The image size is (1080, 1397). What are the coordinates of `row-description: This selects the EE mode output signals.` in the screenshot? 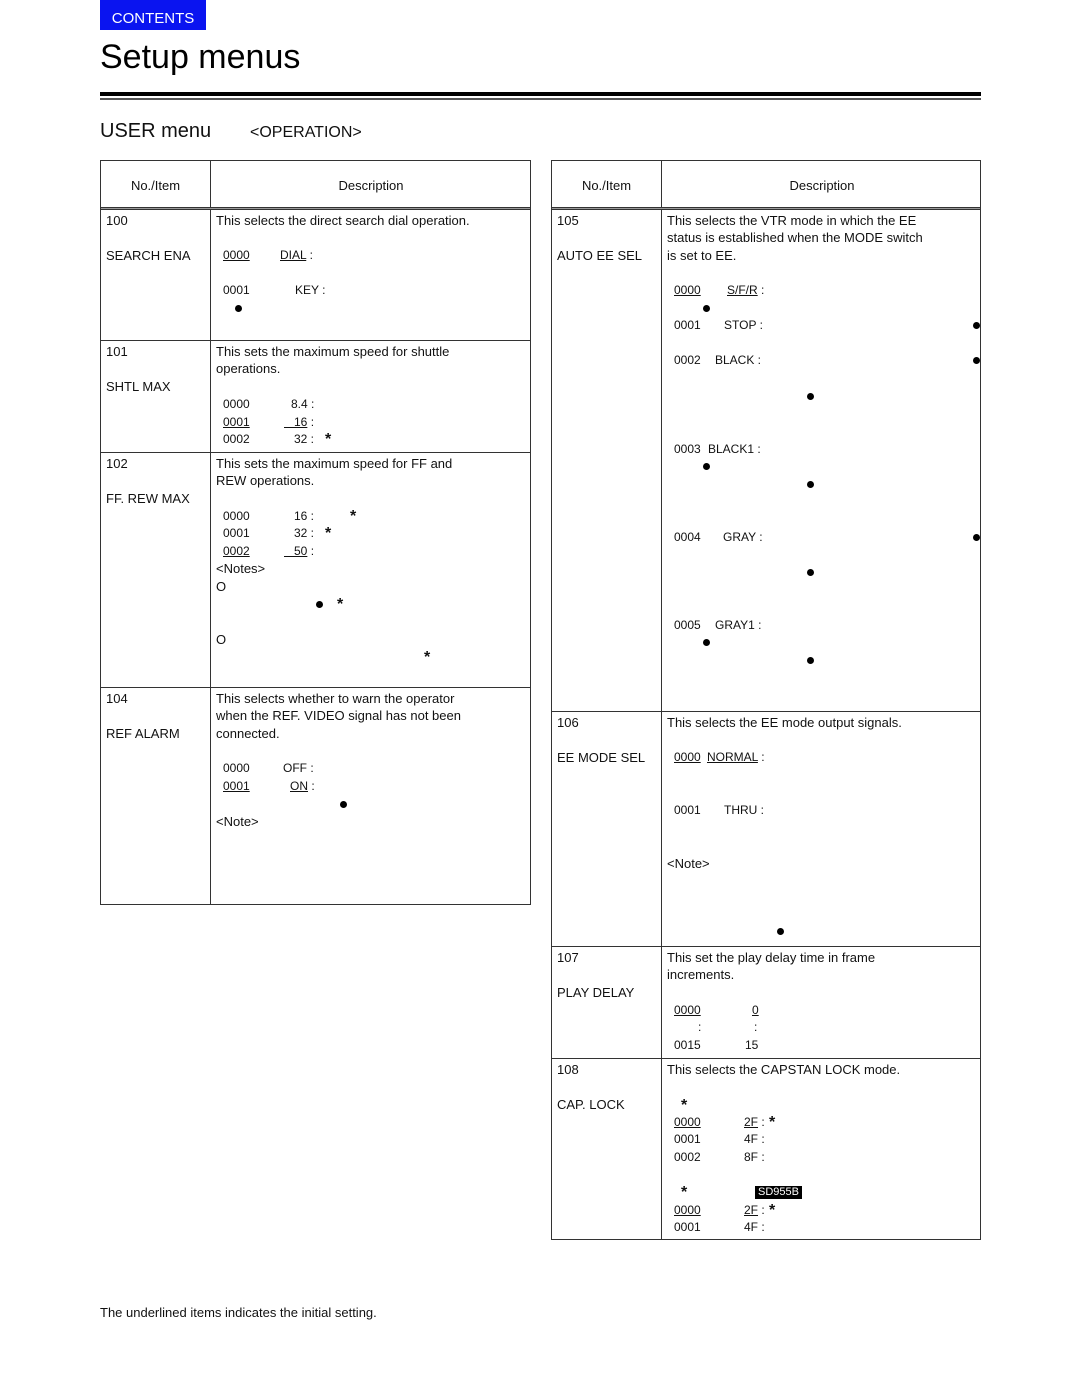 It's located at (784, 722).